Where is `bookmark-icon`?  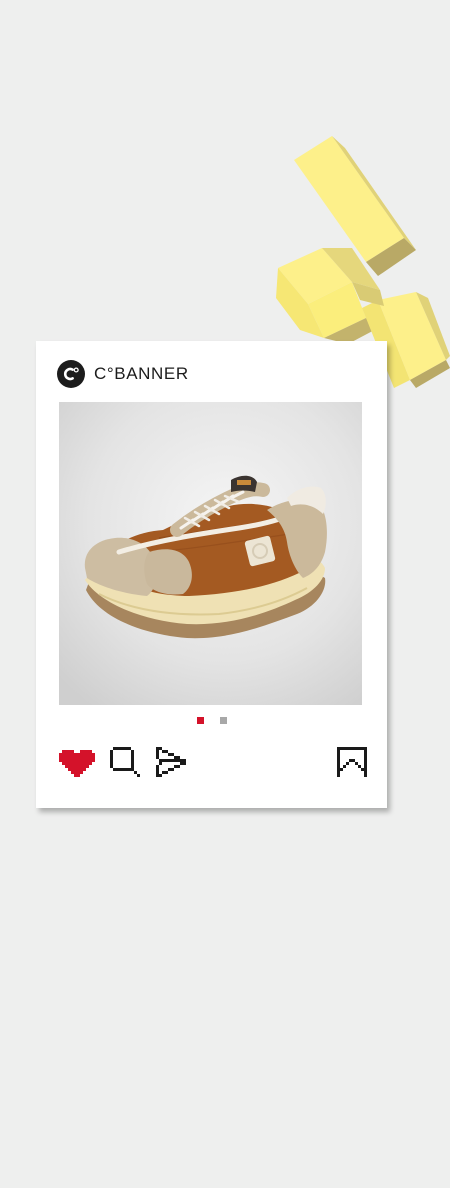 bookmark-icon is located at coordinates (352, 762).